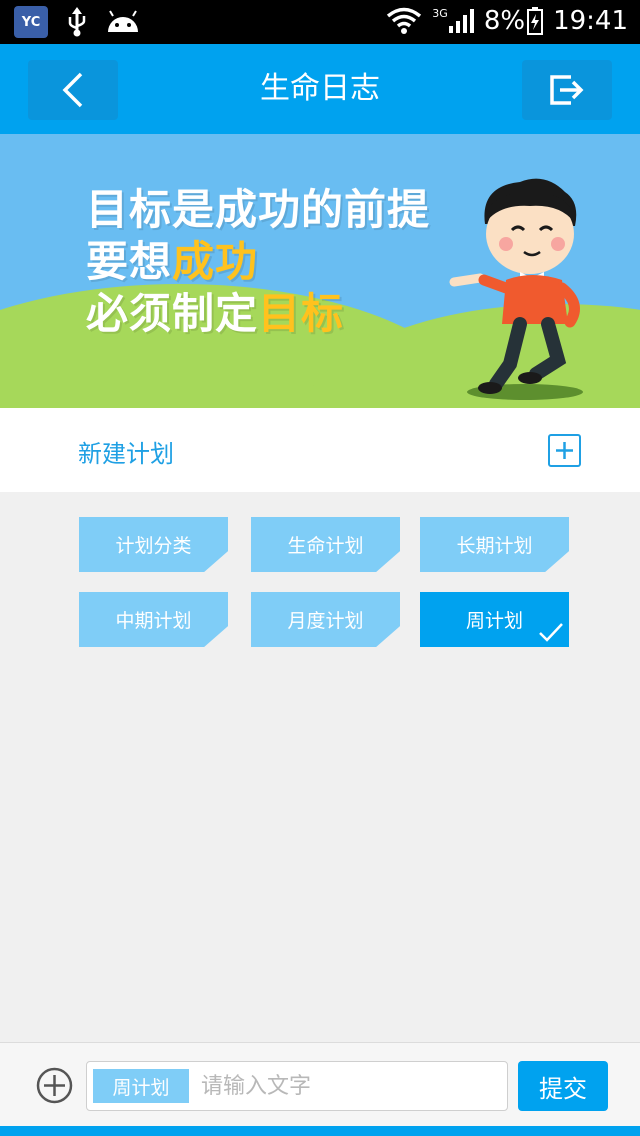 Image resolution: width=640 pixels, height=1136 pixels. I want to click on plus-icon, so click(564, 450).